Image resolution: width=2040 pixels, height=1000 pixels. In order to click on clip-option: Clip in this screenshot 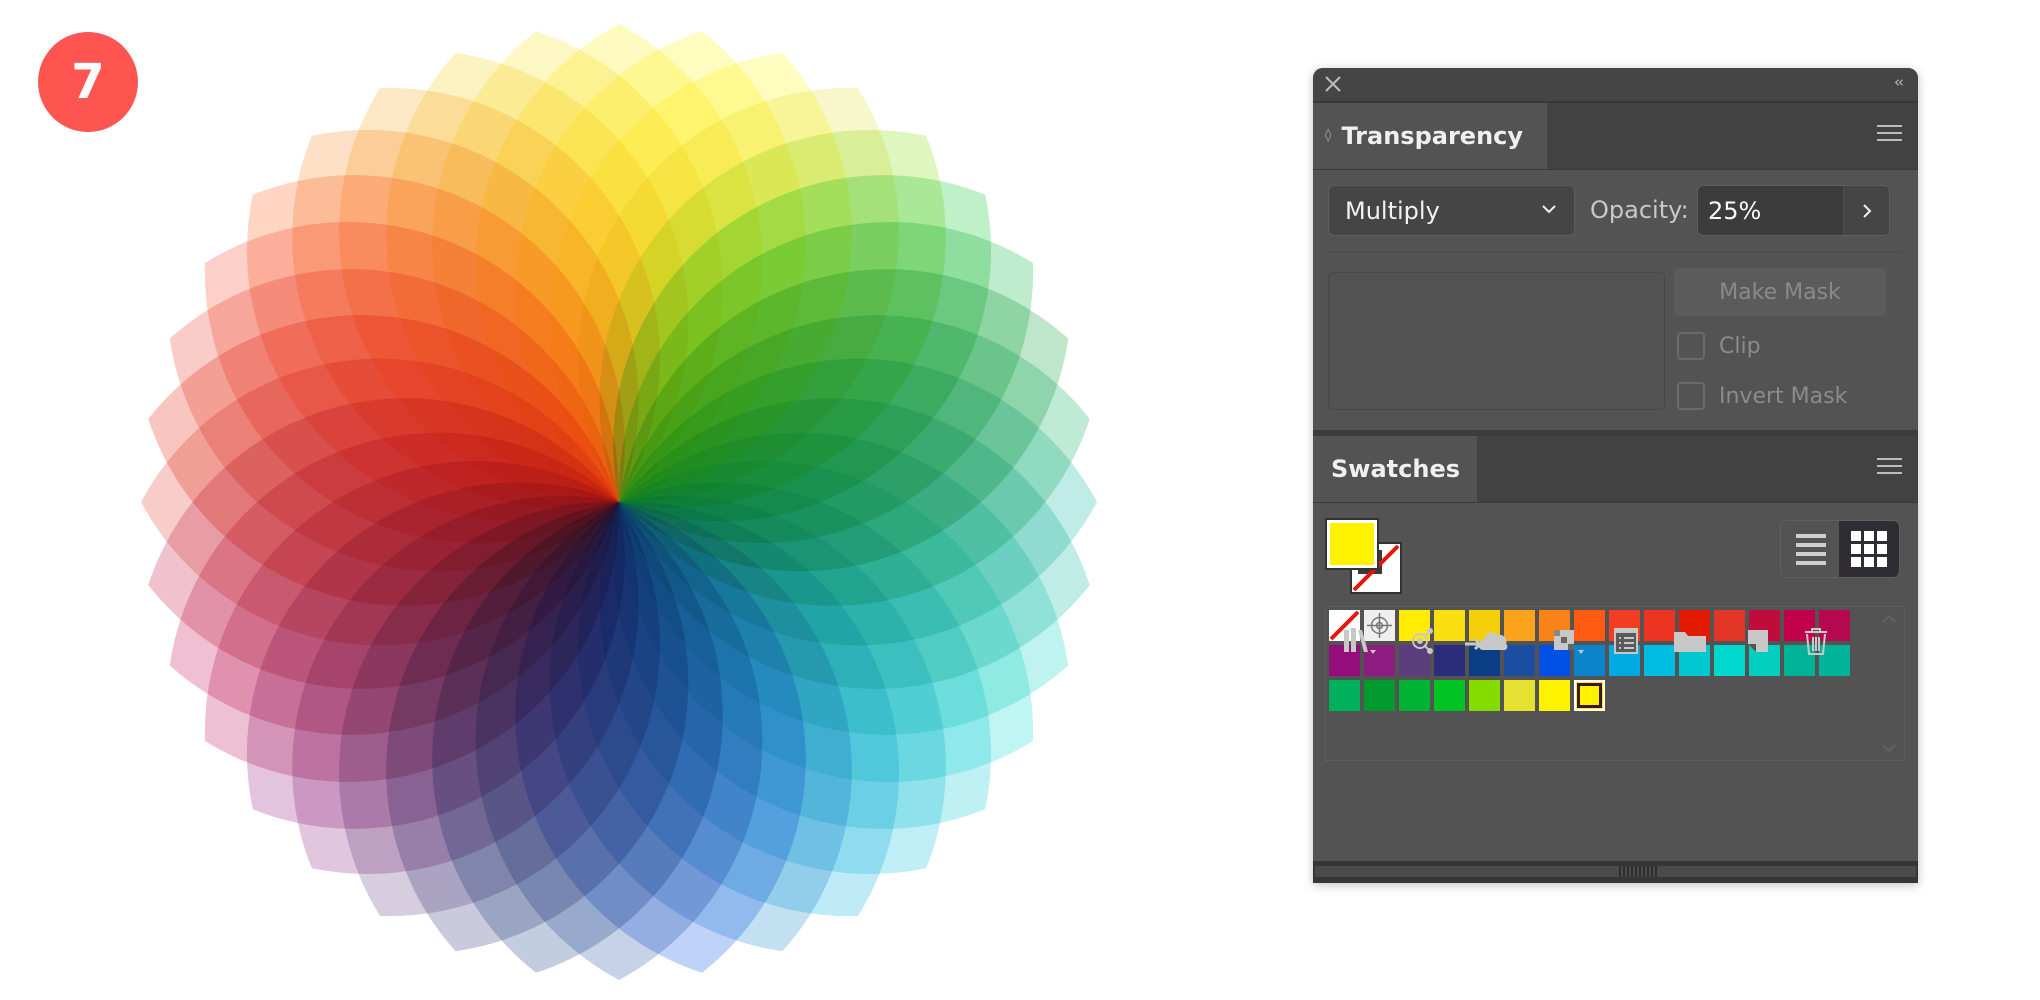, I will do `click(1719, 346)`.